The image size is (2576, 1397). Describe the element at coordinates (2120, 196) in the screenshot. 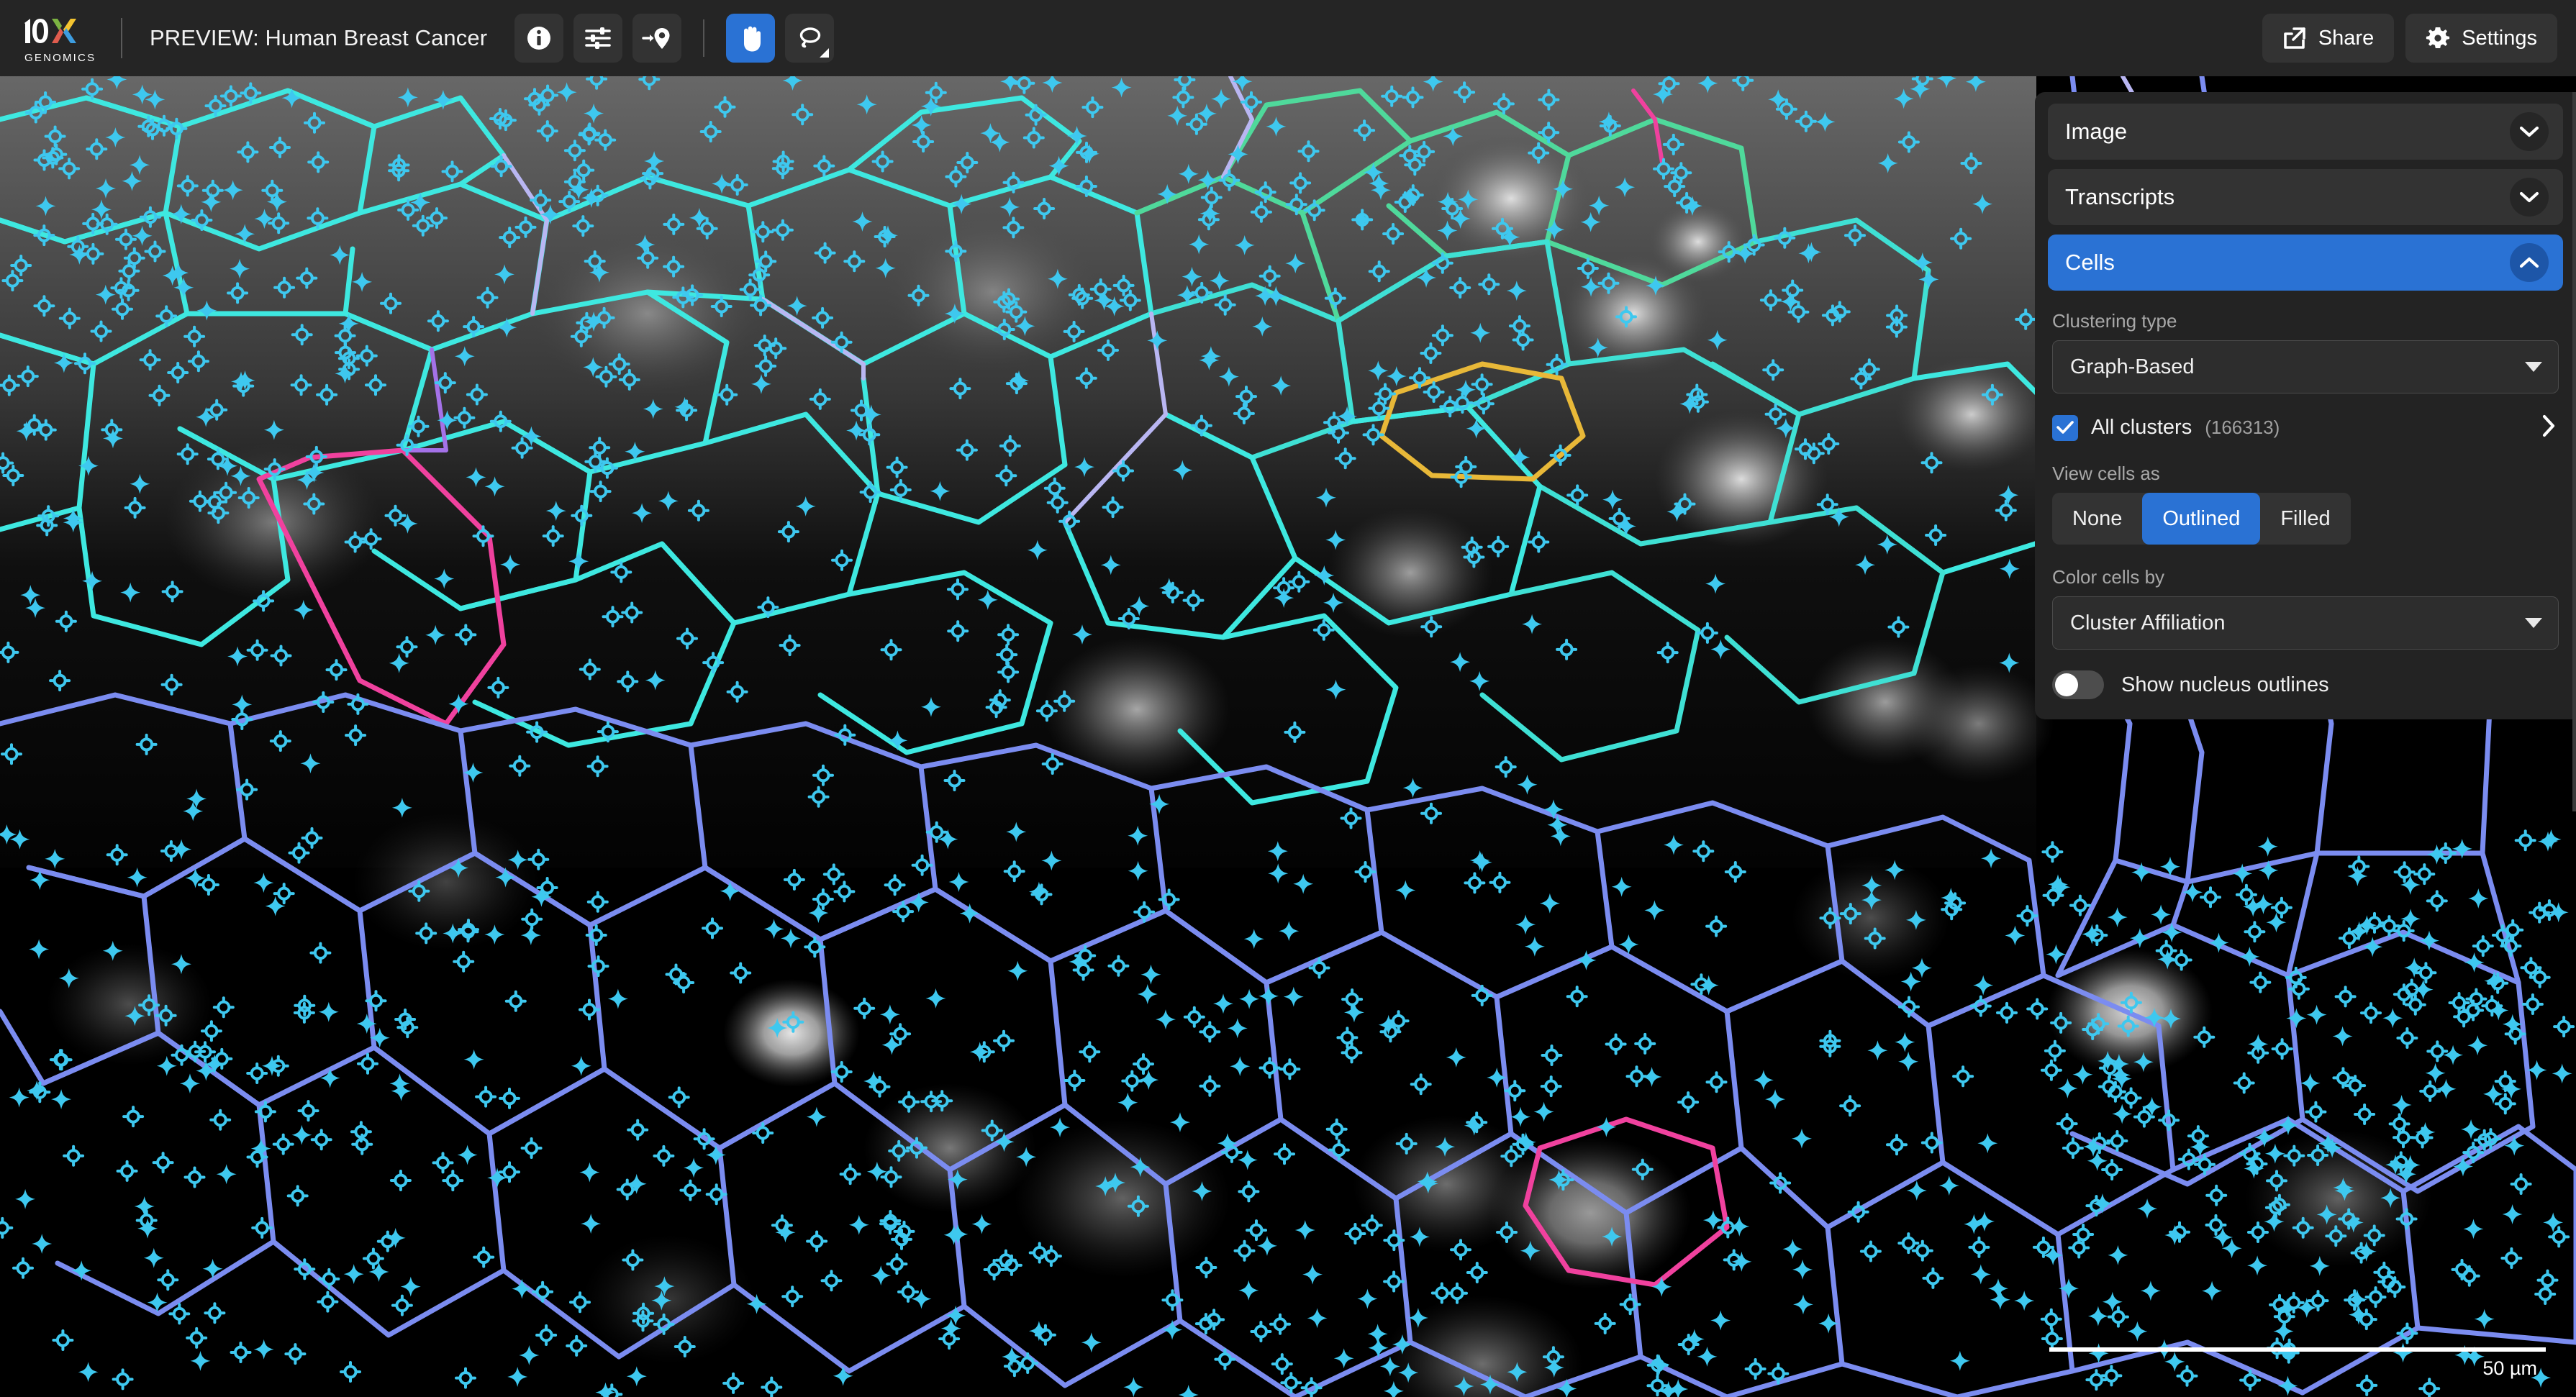

I see `accordion-title-transcripts: Transcripts` at that location.